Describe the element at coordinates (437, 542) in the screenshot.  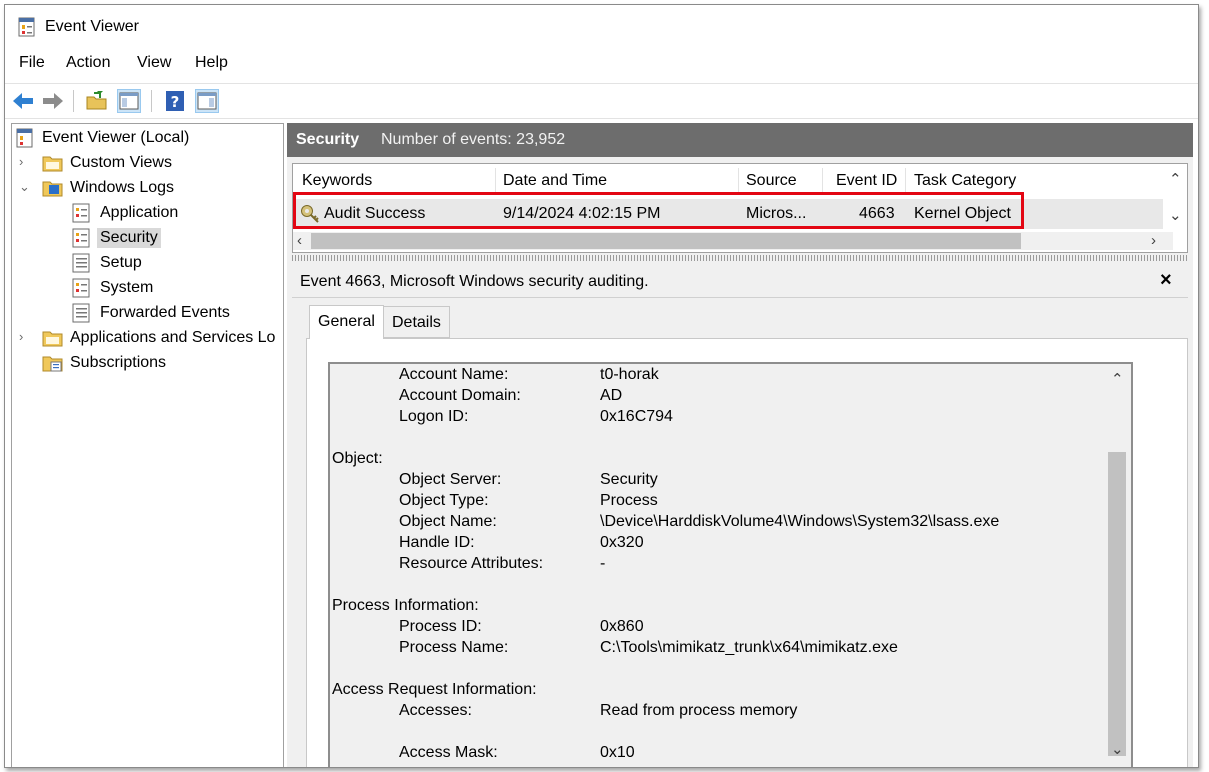
I see `field-label: Handle ID:` at that location.